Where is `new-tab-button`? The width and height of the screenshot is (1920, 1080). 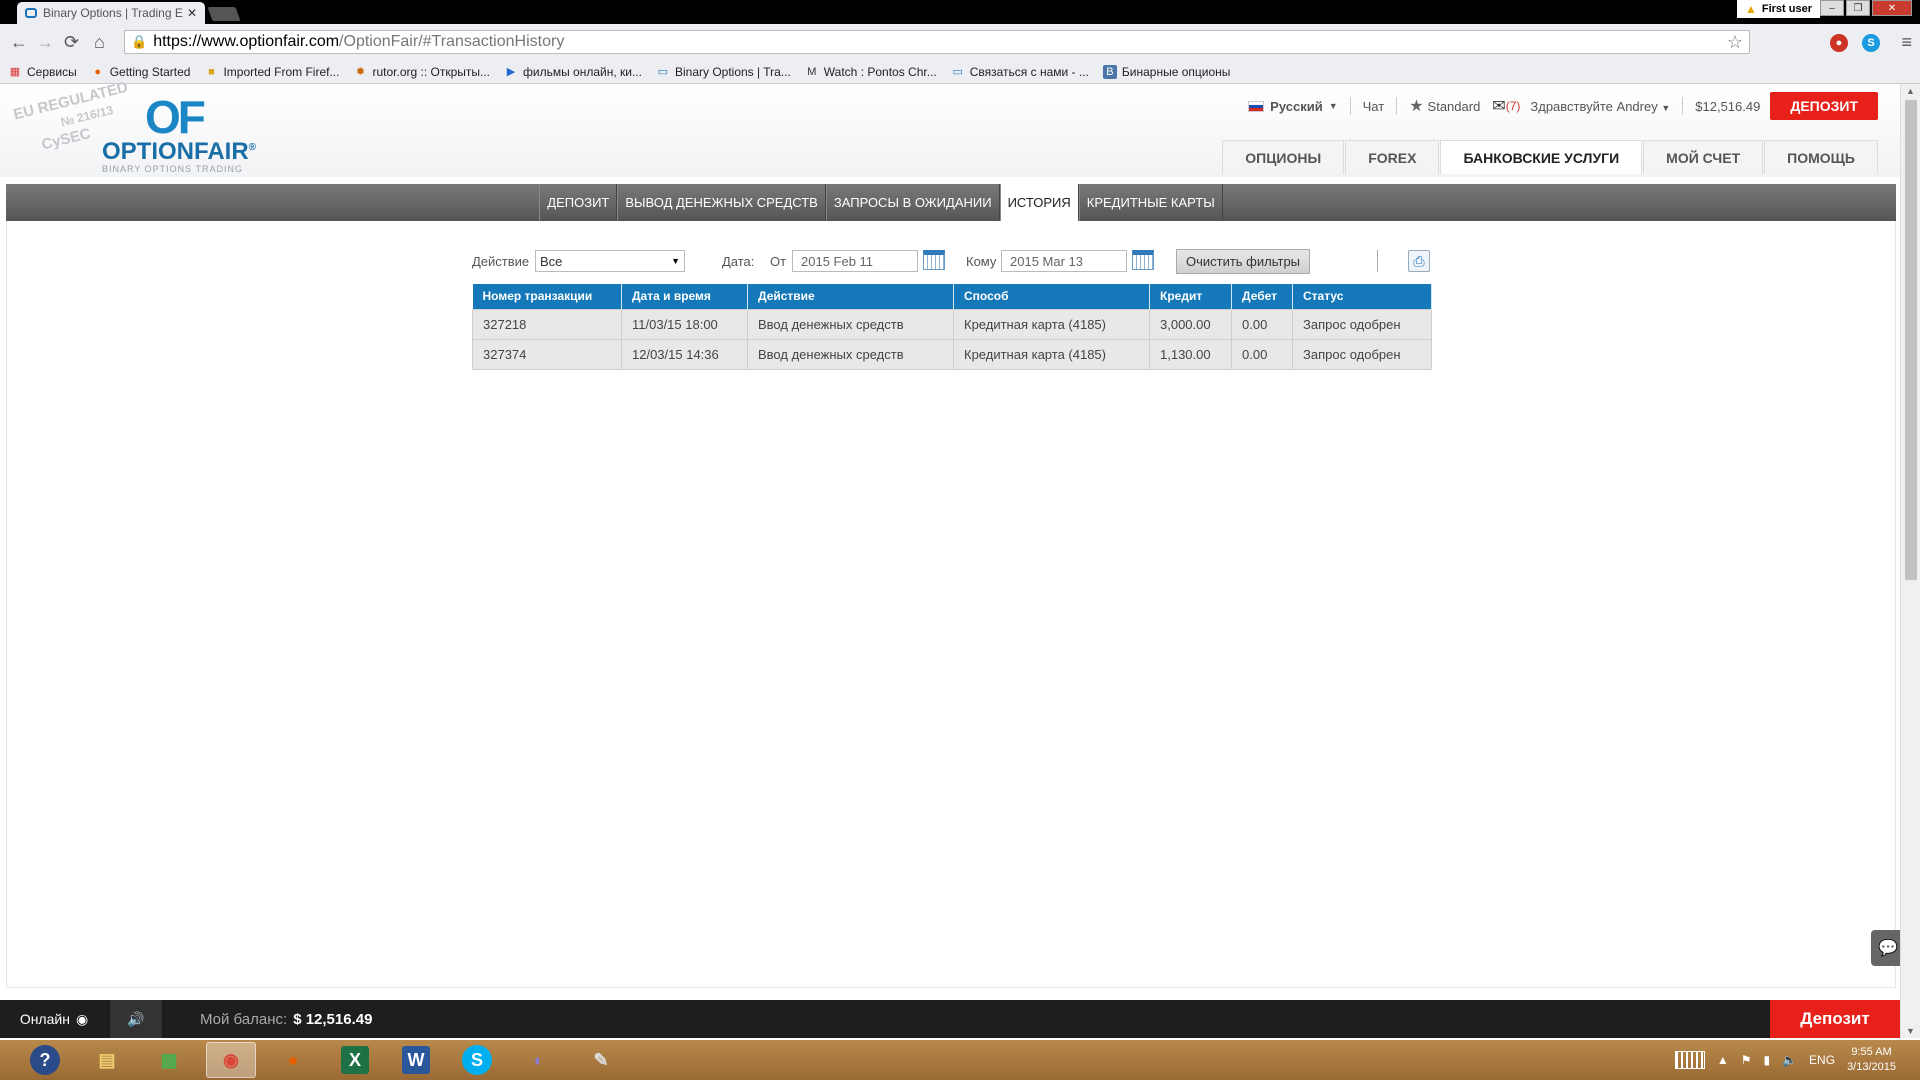 new-tab-button is located at coordinates (224, 14).